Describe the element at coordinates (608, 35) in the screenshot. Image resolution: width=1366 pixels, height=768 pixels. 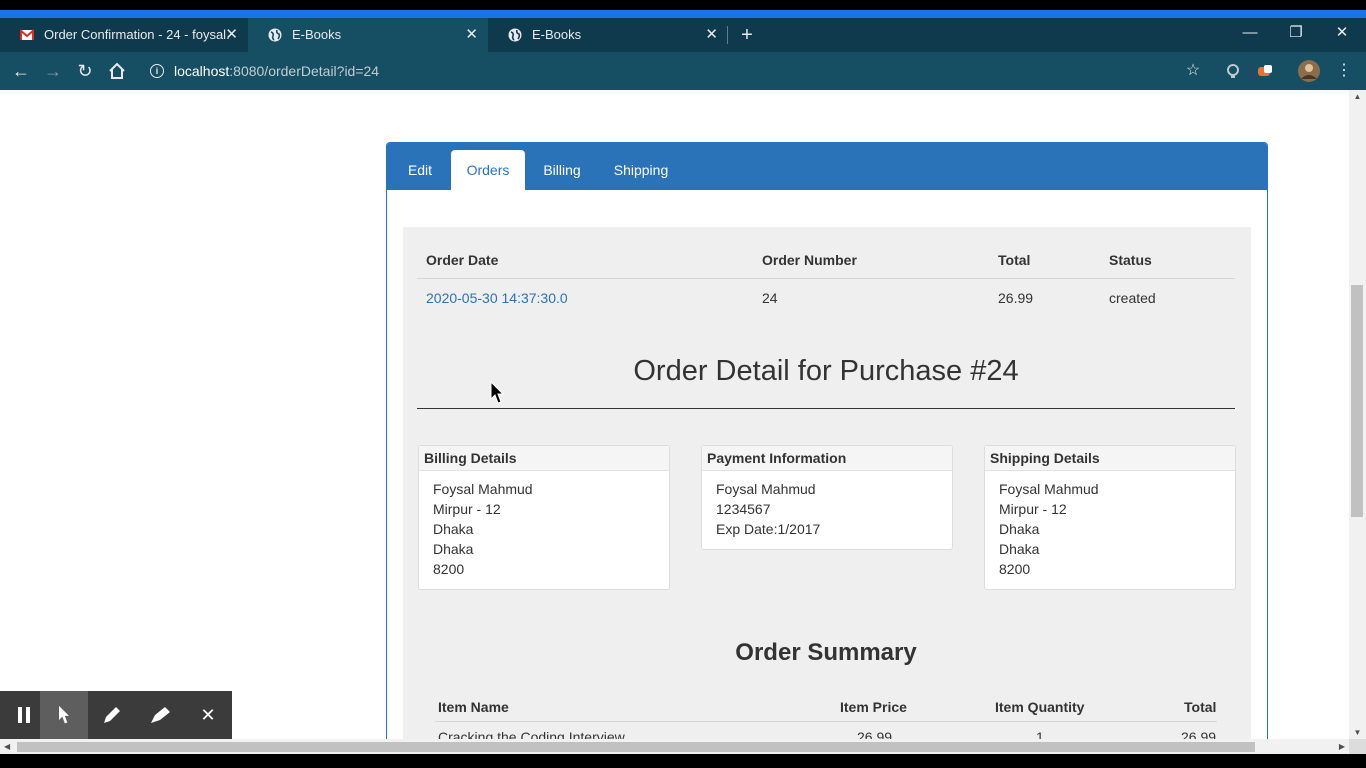
I see `browser-tab-ebooks: E-Books ✕` at that location.